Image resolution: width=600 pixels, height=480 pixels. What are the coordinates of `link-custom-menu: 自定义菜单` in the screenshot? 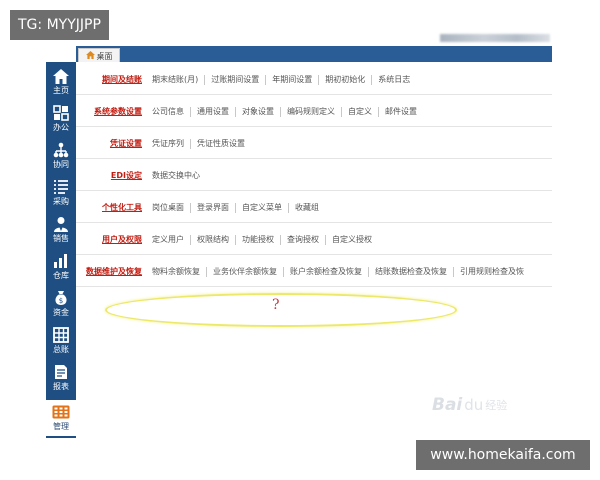 It's located at (262, 207).